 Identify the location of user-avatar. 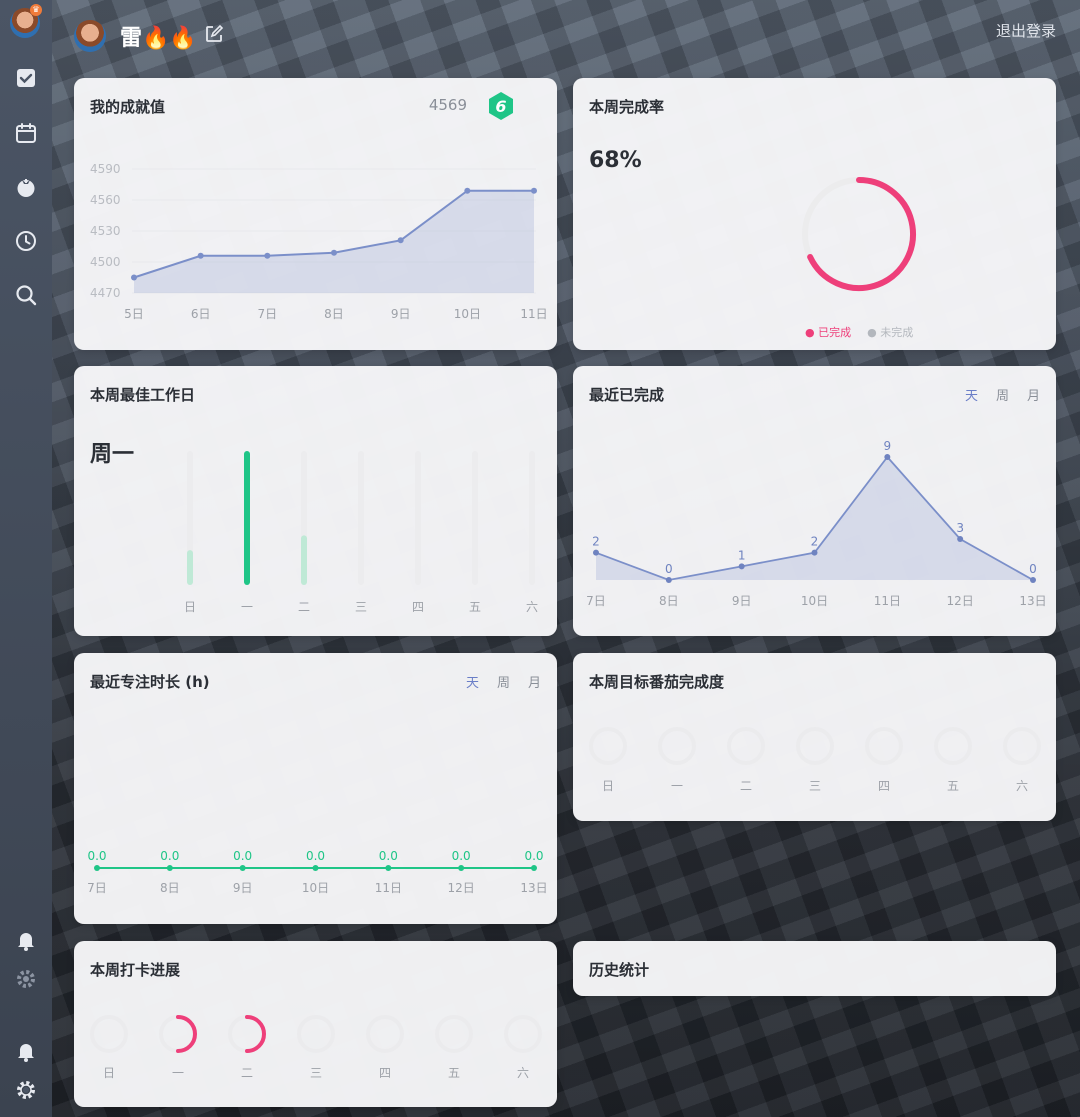
(90, 36).